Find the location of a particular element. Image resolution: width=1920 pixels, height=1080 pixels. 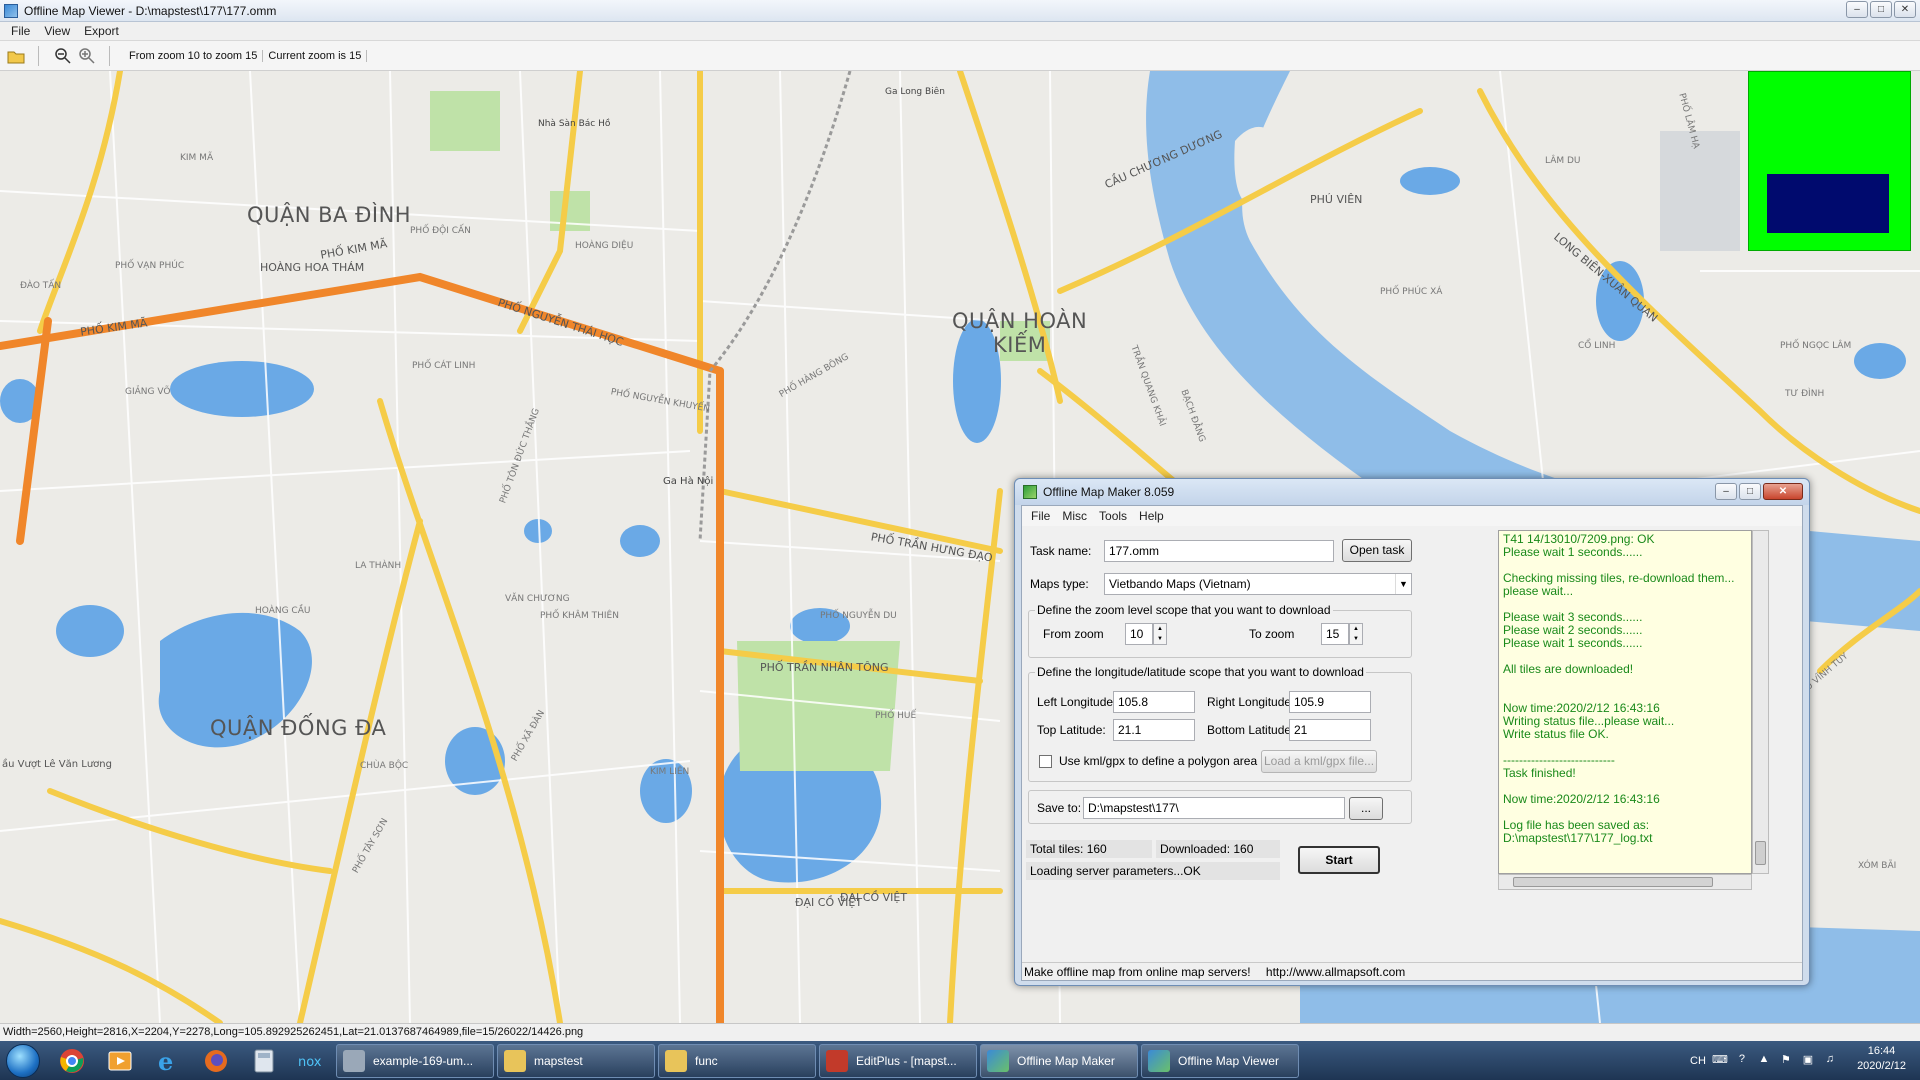

dialog-close-button: ✕ is located at coordinates (1783, 491).